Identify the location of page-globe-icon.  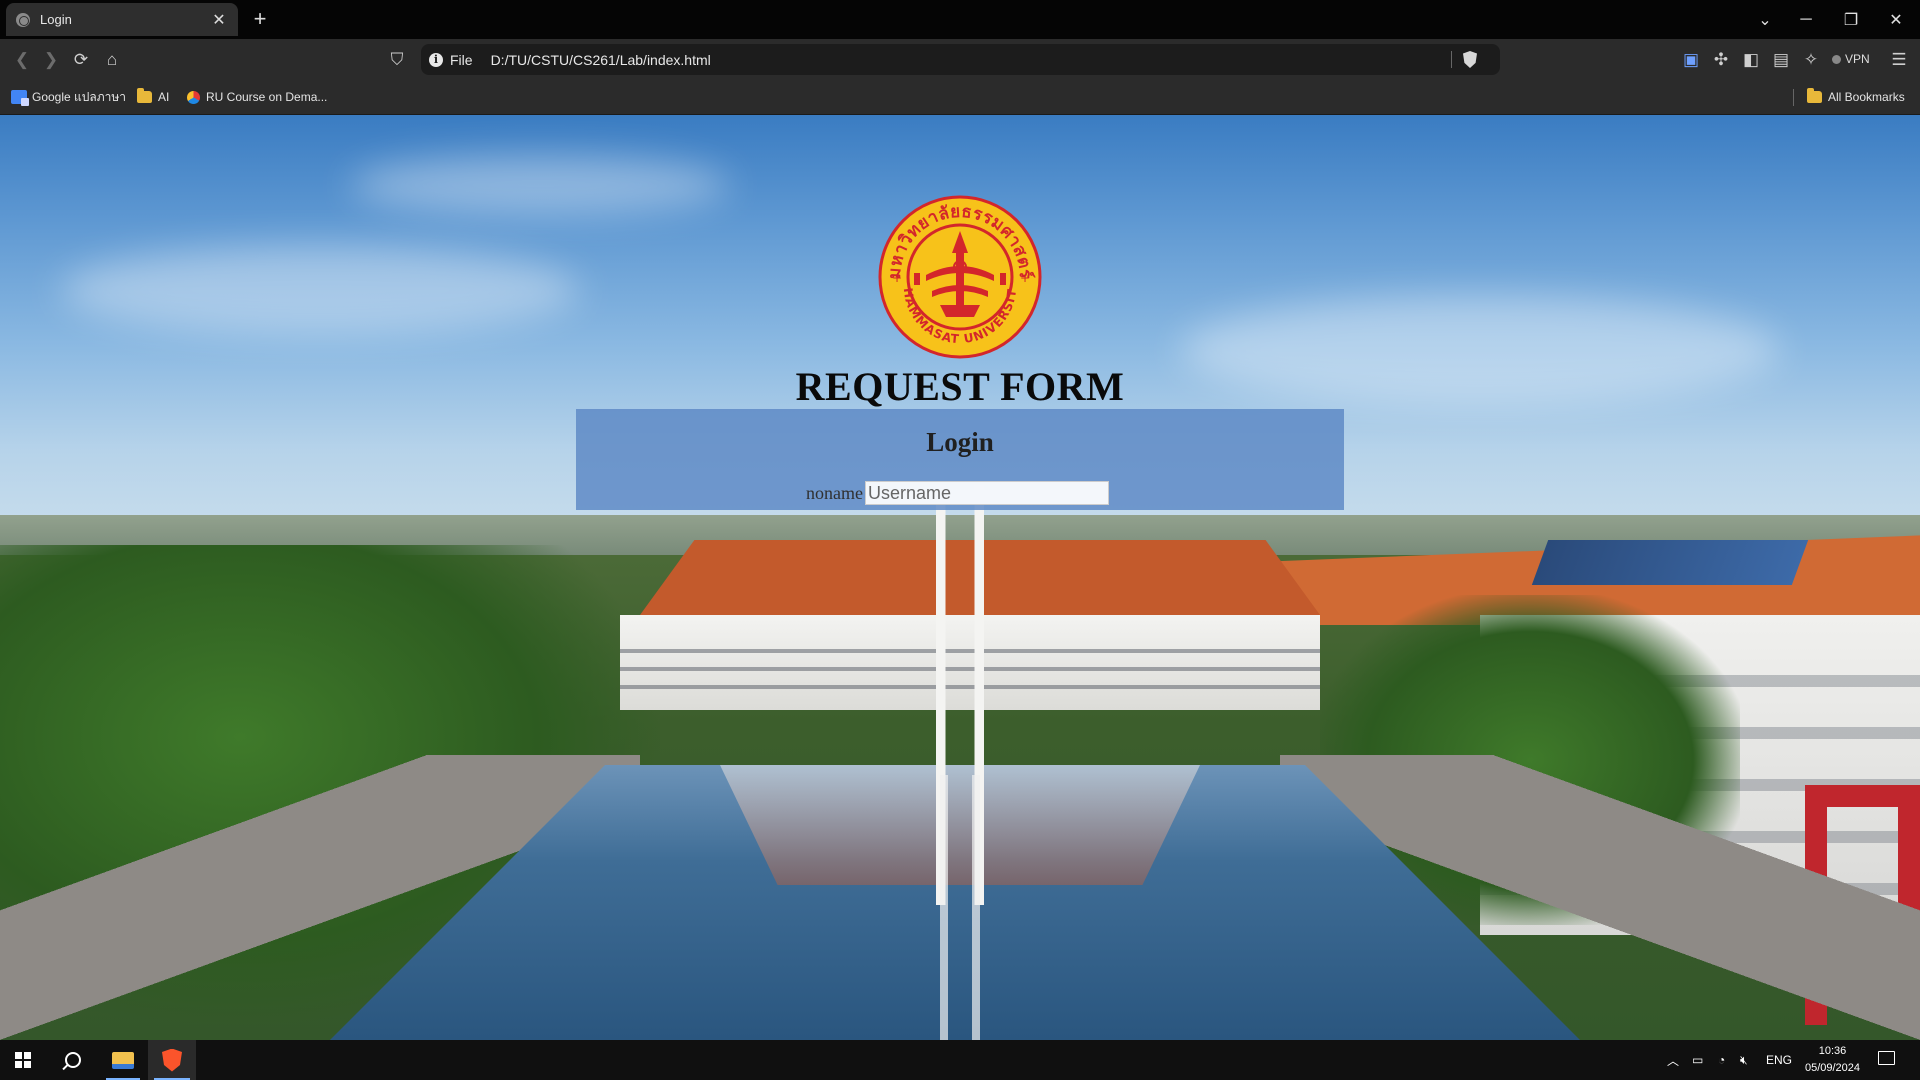
(23, 19).